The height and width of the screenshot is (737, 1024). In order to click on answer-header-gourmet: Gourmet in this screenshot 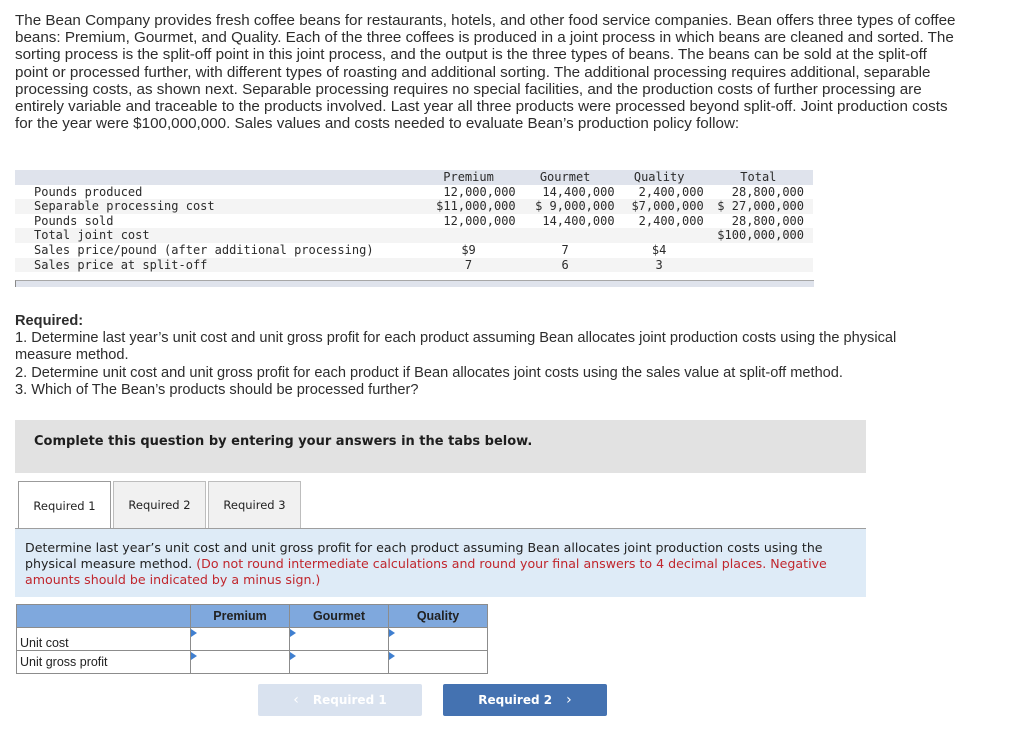, I will do `click(339, 616)`.